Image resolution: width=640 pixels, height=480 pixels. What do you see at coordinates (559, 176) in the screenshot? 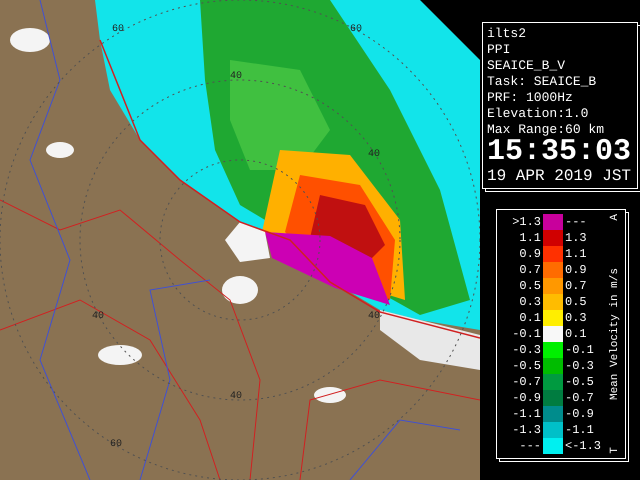
I see `date-text: 19 APR 2019 JST` at bounding box center [559, 176].